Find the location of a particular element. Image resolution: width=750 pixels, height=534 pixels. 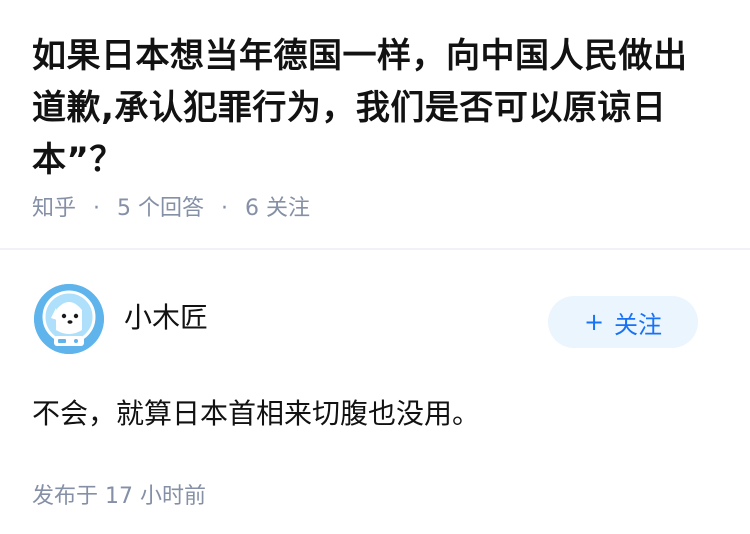

answer-content: 不会，就算日本首相来切腹也没用。 is located at coordinates (375, 414).